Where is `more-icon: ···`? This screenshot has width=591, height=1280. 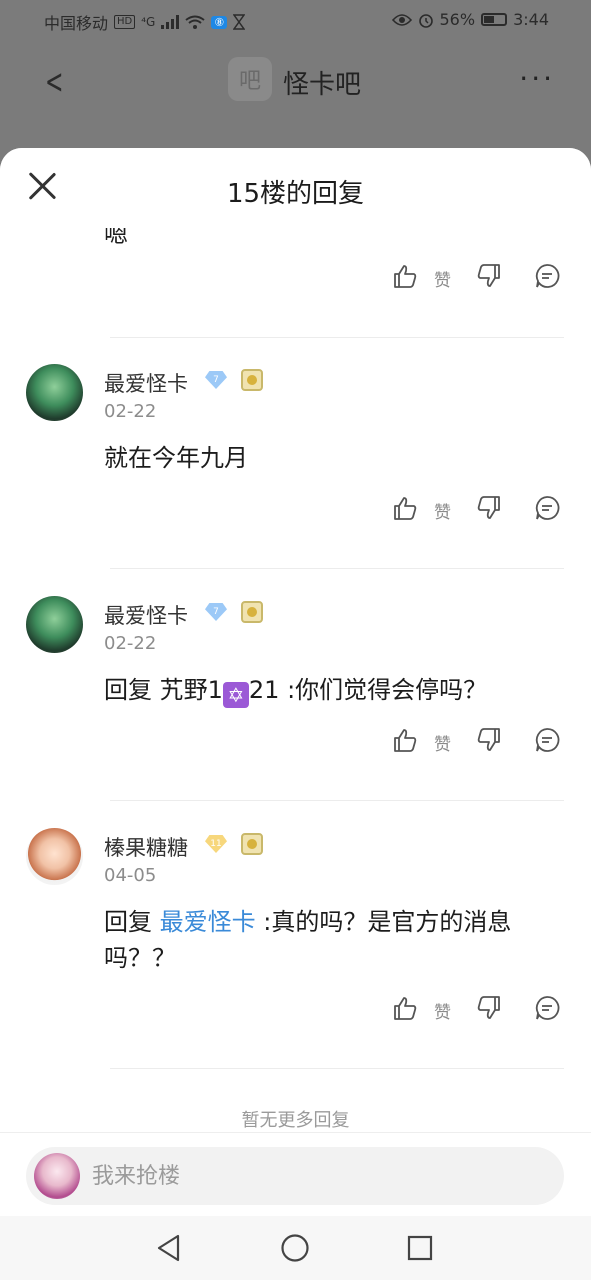 more-icon: ··· is located at coordinates (537, 78).